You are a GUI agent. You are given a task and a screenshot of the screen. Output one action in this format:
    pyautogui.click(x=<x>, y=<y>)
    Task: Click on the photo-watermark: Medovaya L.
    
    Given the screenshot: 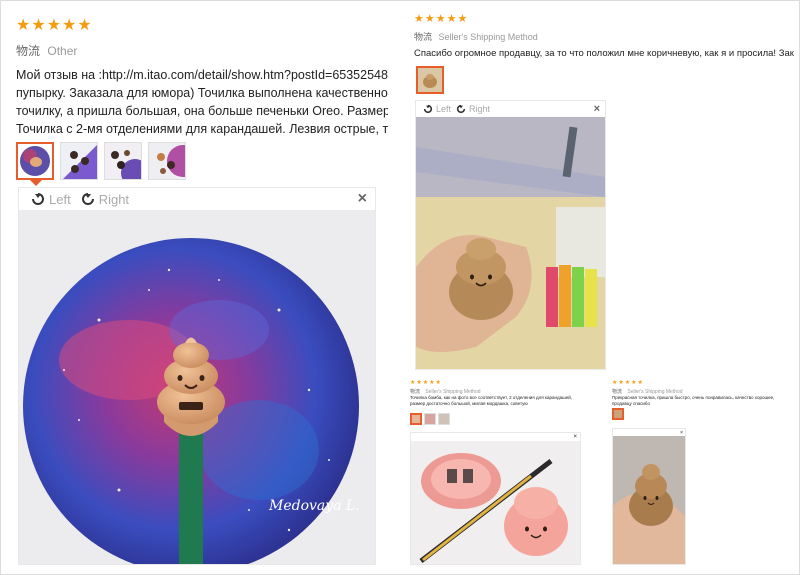 What is the action you would take?
    pyautogui.click(x=314, y=506)
    